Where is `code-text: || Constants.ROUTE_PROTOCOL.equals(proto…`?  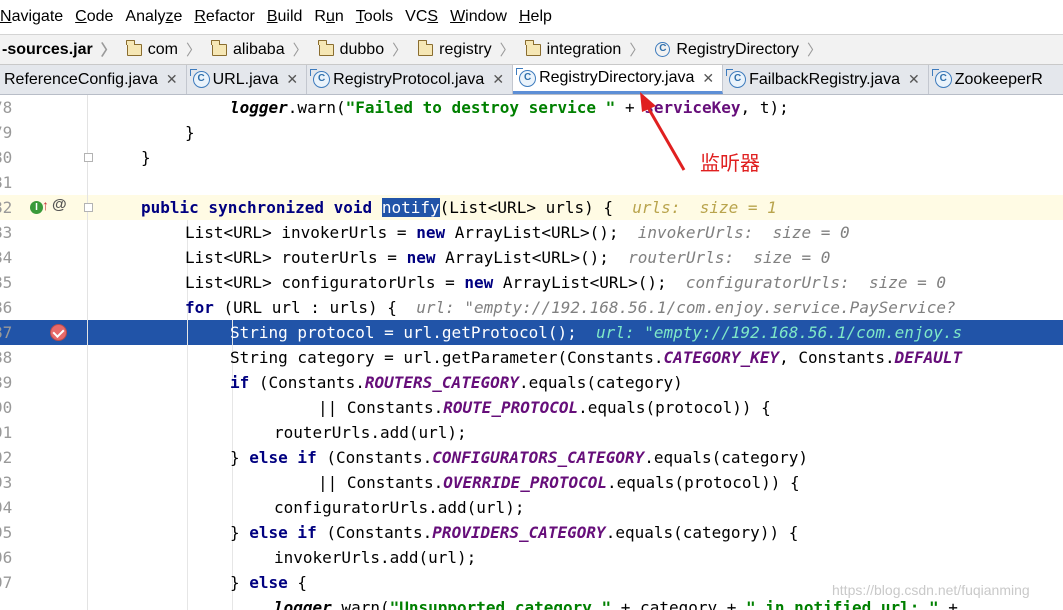 code-text: || Constants.ROUTE_PROTOCOL.equals(proto… is located at coordinates (544, 407).